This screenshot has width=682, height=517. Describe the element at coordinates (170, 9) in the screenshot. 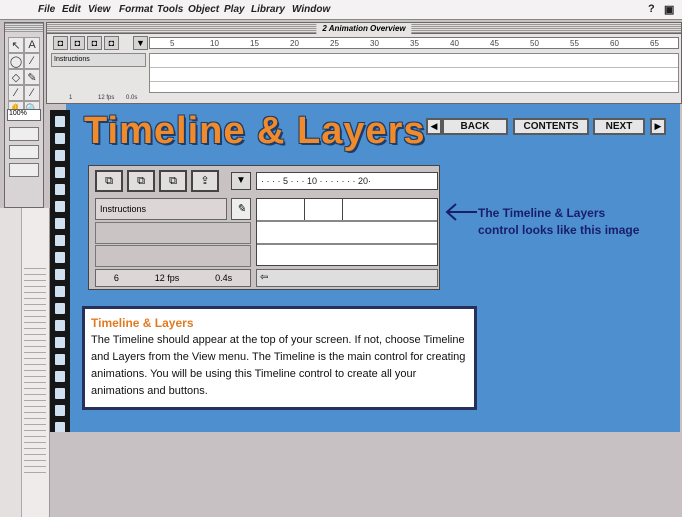

I see `menu-tools: Tools` at that location.